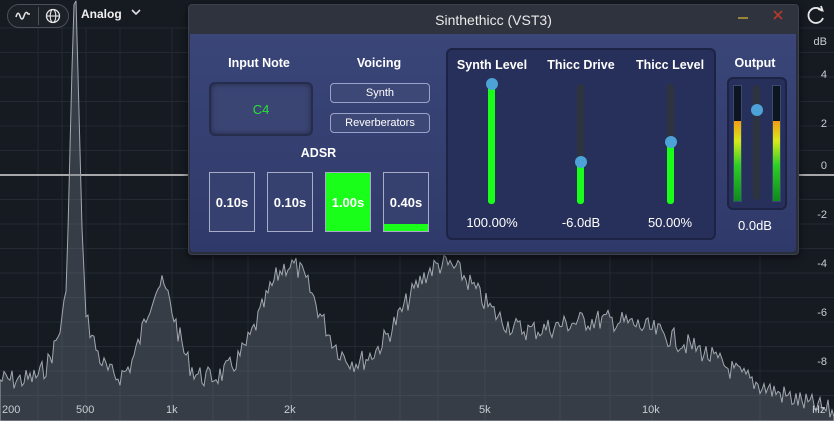  I want to click on db-label: -2, so click(822, 215).